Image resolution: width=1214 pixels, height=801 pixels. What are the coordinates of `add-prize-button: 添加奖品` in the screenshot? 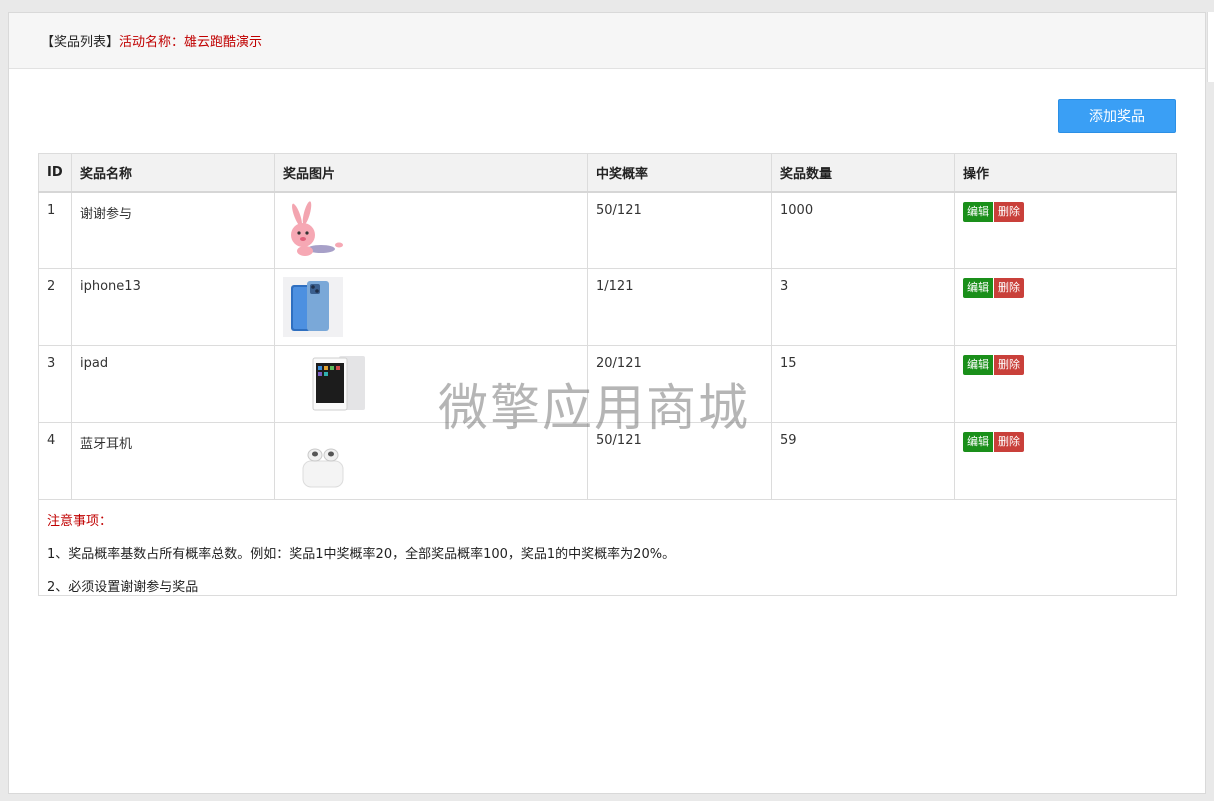 It's located at (1117, 116).